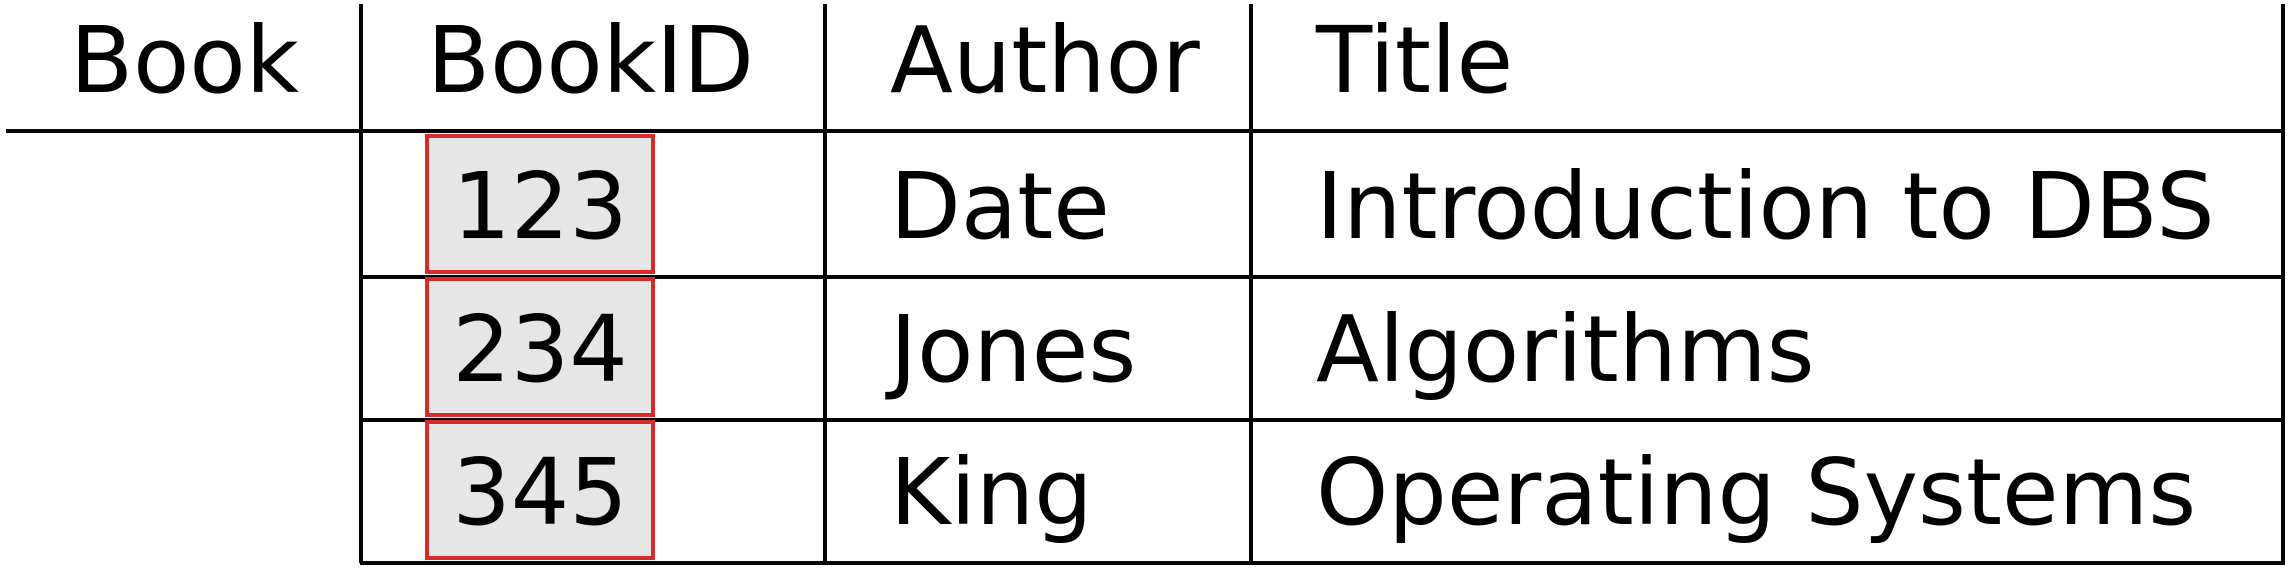 Image resolution: width=2293 pixels, height=579 pixels. What do you see at coordinates (1756, 492) in the screenshot?
I see `cell-title: Operating Systems` at bounding box center [1756, 492].